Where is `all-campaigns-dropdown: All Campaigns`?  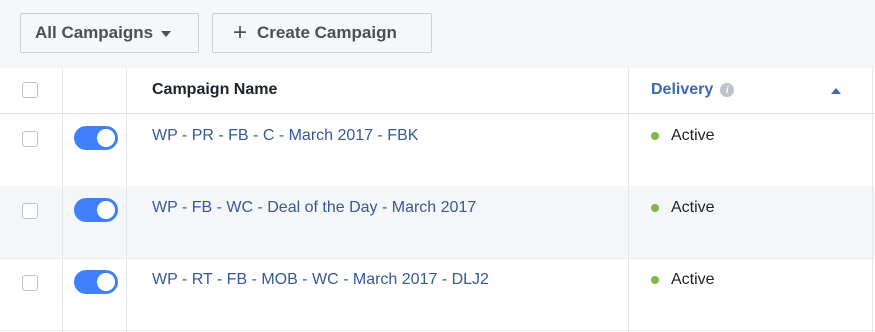 all-campaigns-dropdown: All Campaigns is located at coordinates (109, 33).